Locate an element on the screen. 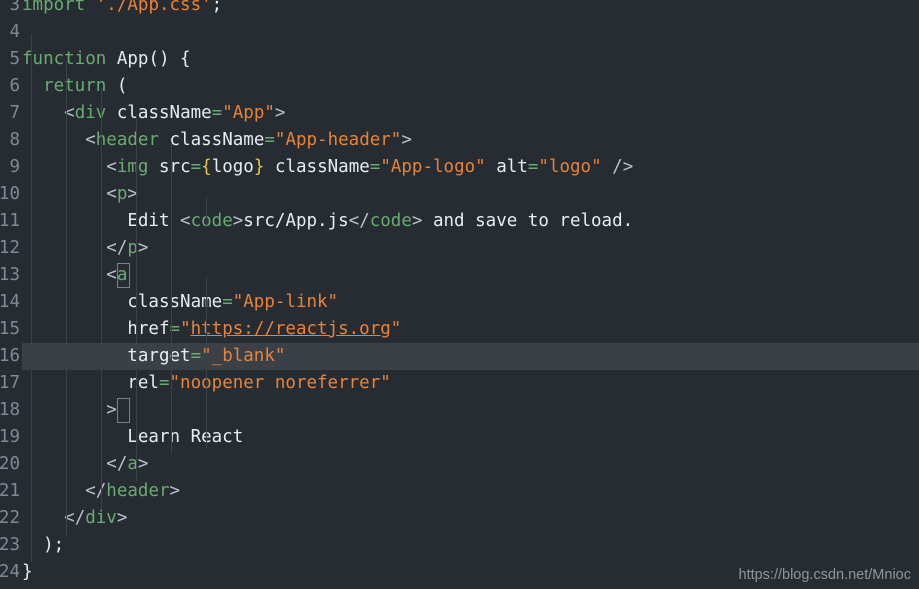  code-line-text: <div className="App"> is located at coordinates (175, 113).